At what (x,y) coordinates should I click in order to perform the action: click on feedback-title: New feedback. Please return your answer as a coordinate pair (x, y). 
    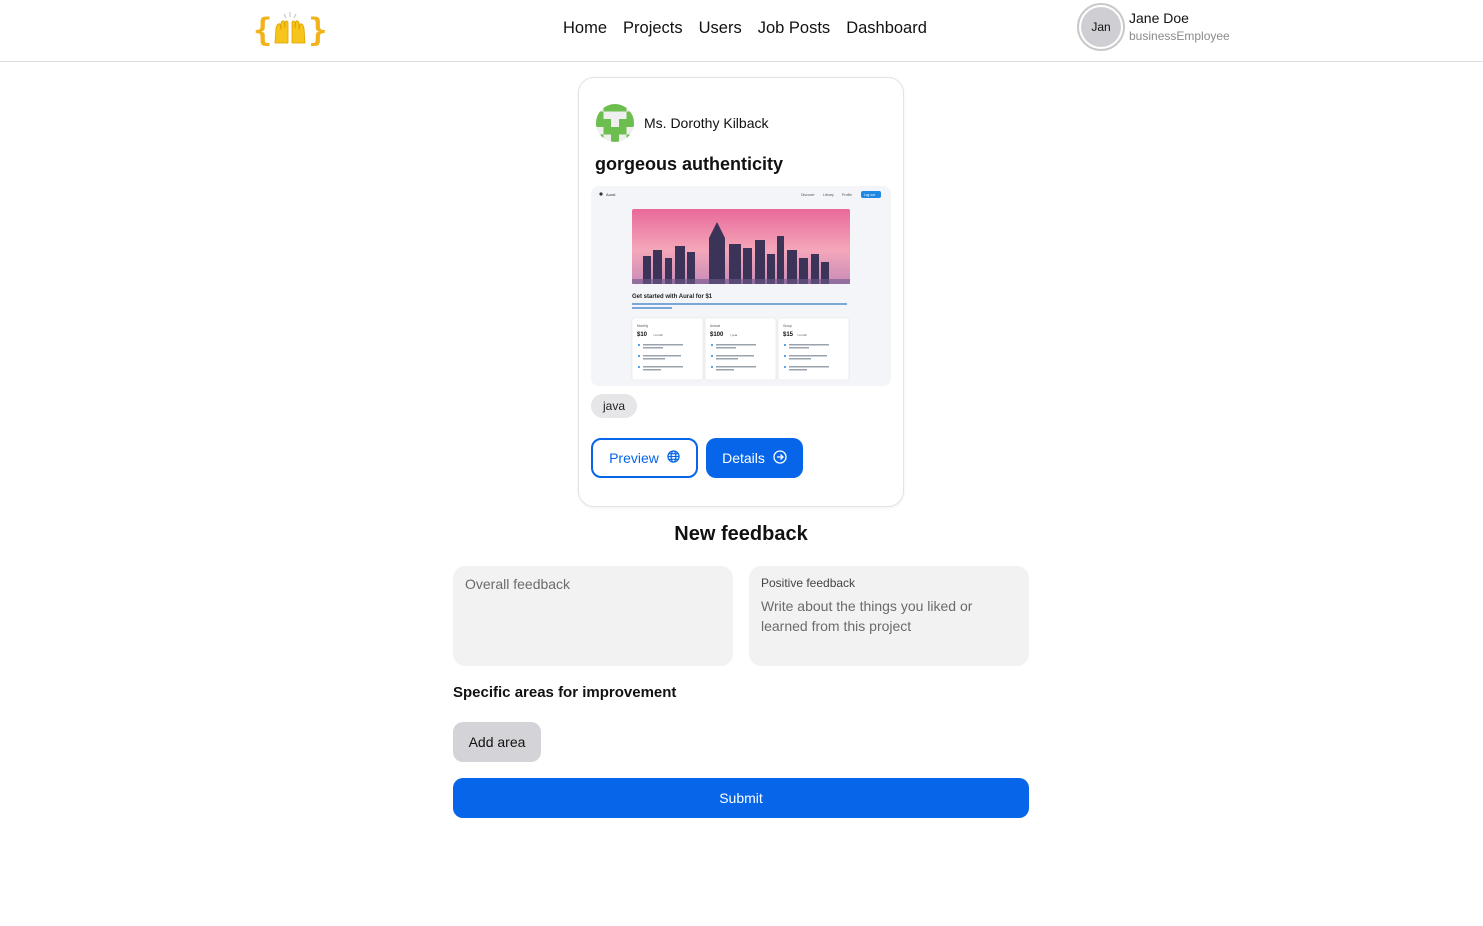
    Looking at the image, I should click on (741, 534).